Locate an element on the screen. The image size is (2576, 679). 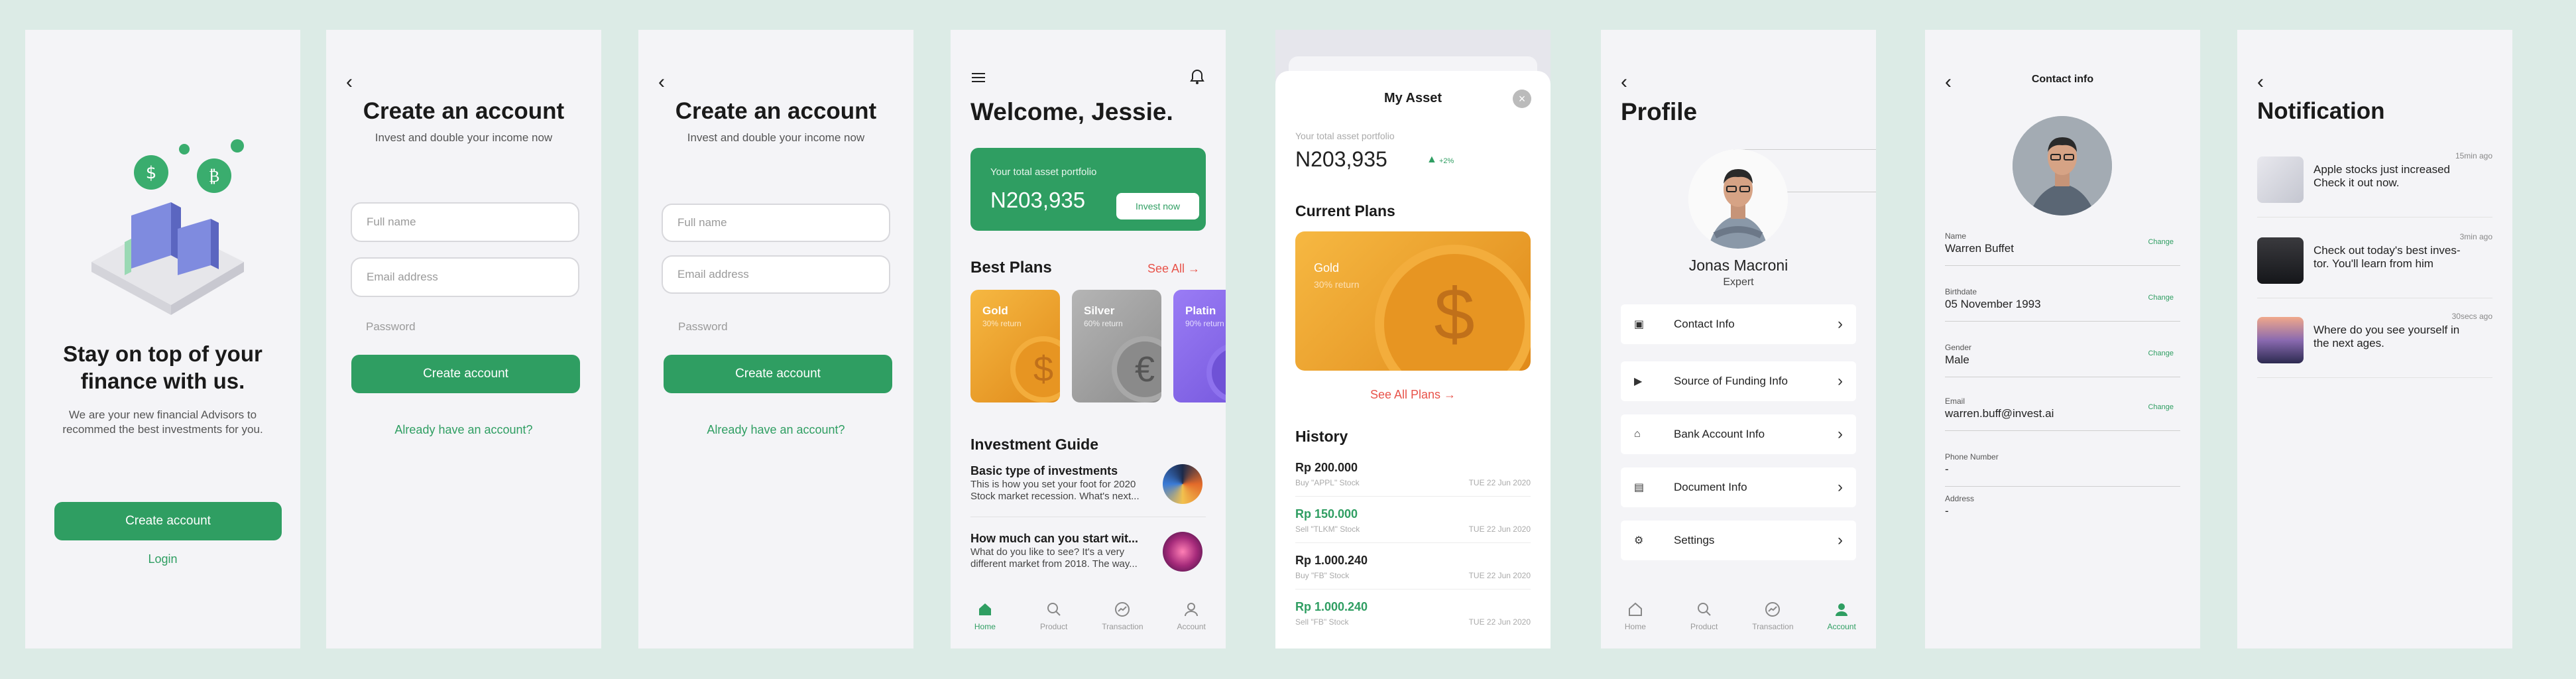
menu-icon is located at coordinates (979, 78).